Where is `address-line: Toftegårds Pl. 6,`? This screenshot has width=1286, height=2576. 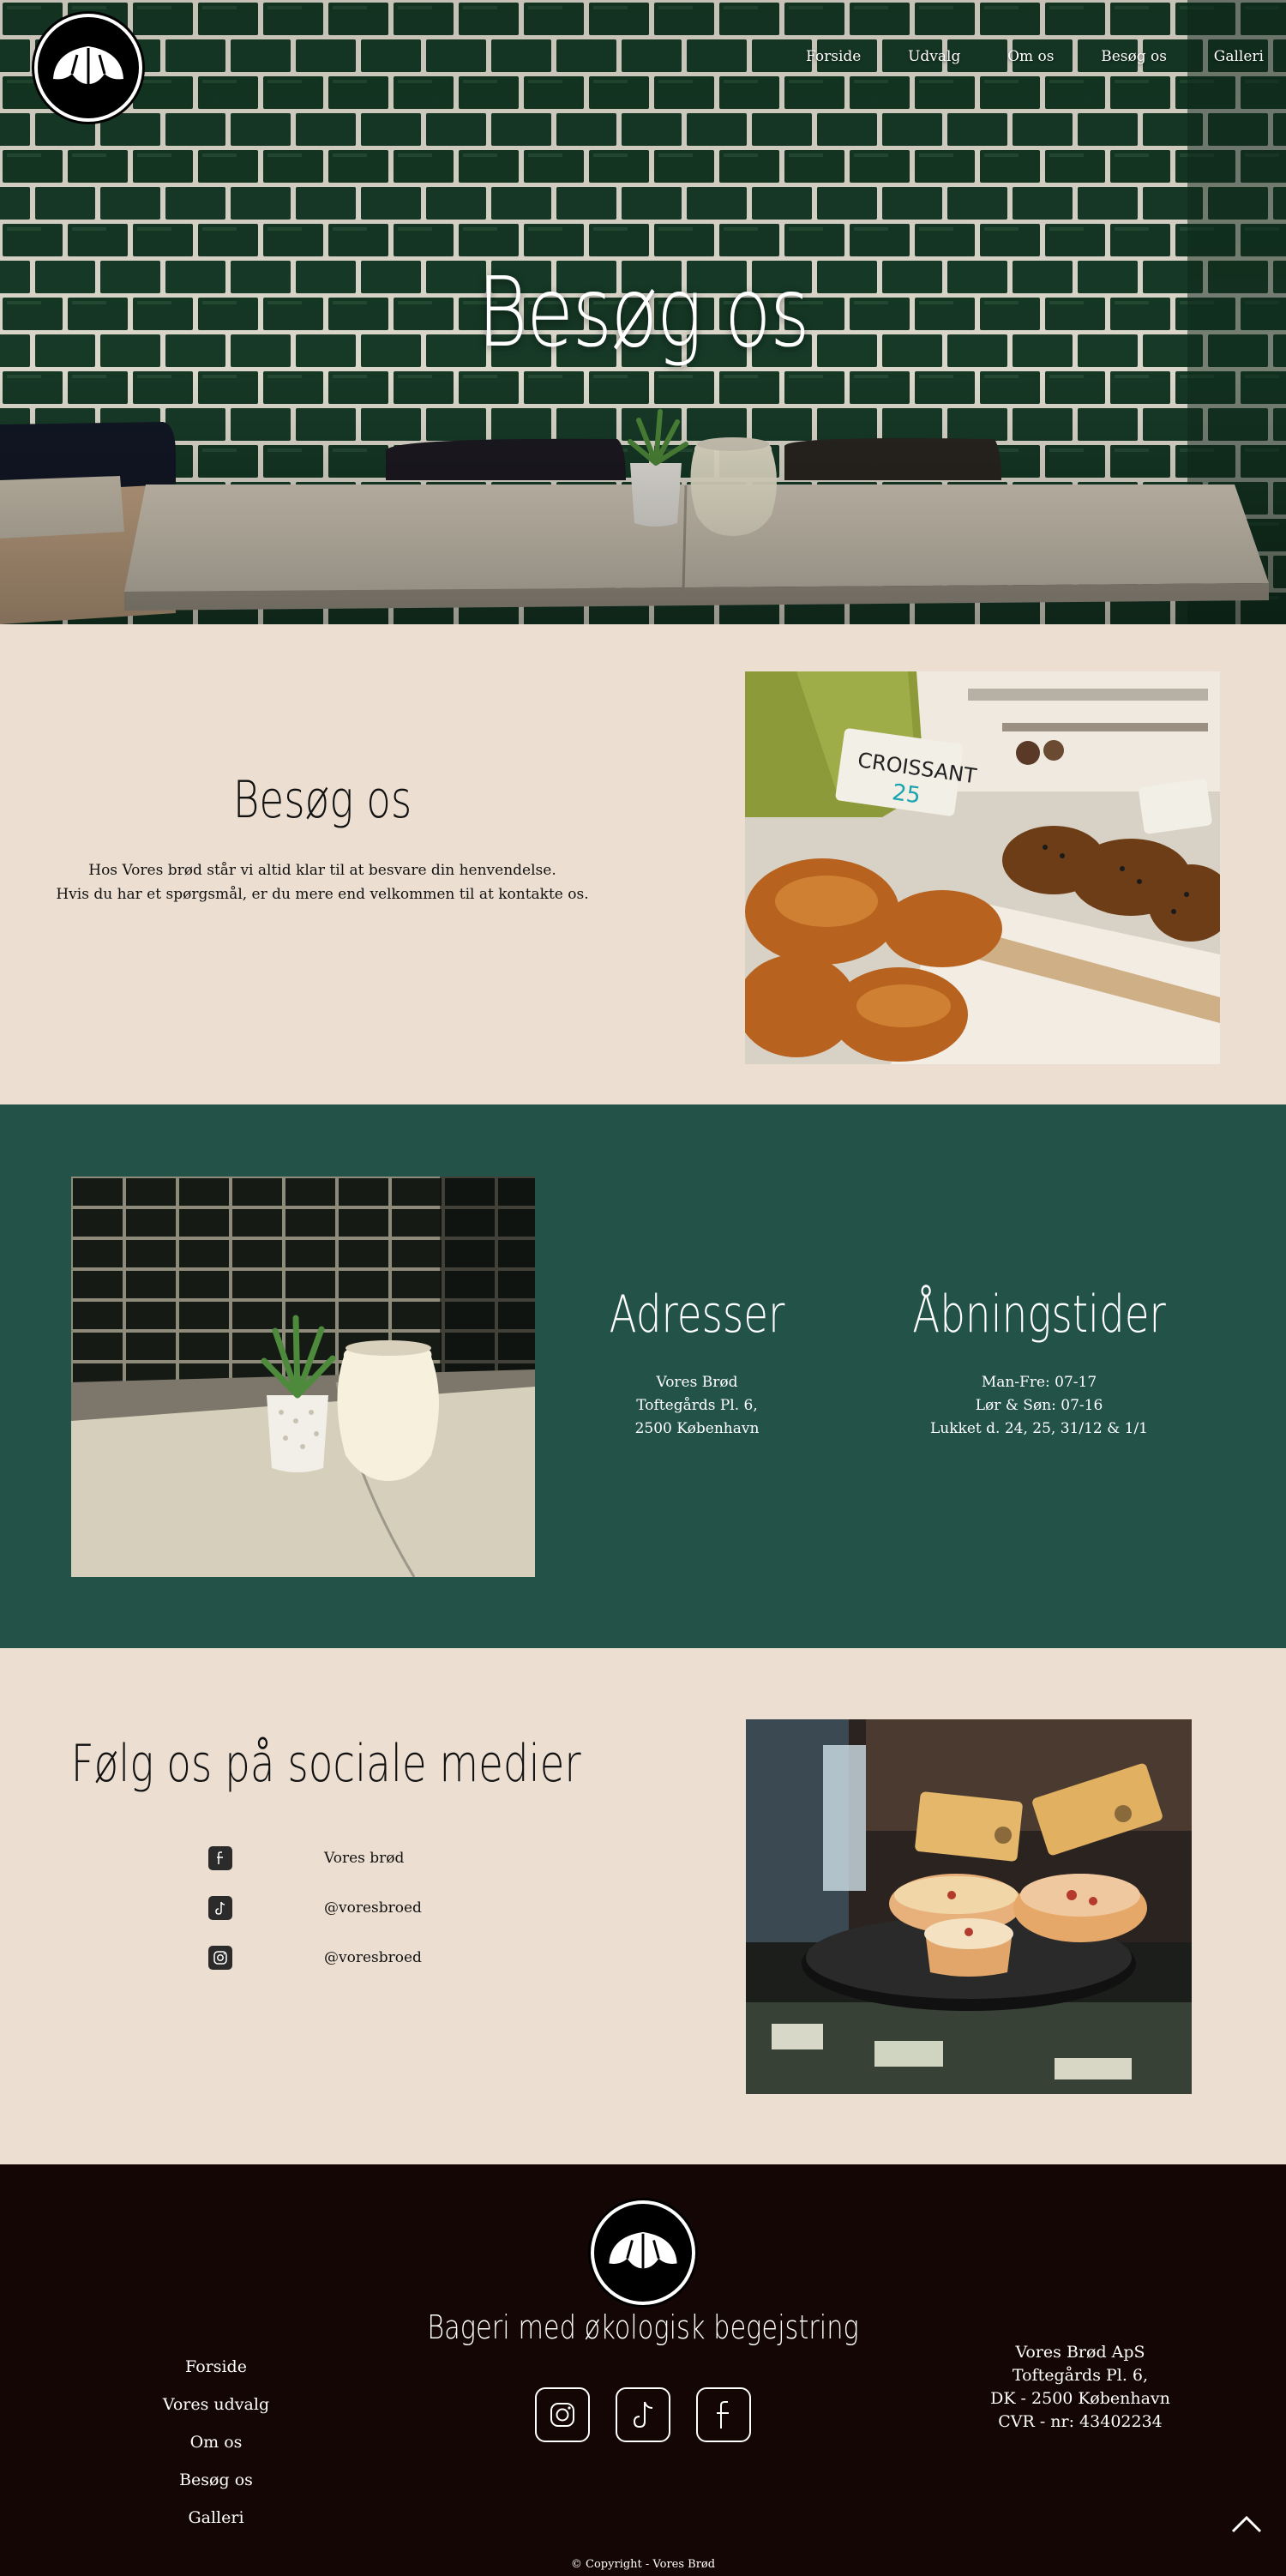 address-line: Toftegårds Pl. 6, is located at coordinates (697, 1405).